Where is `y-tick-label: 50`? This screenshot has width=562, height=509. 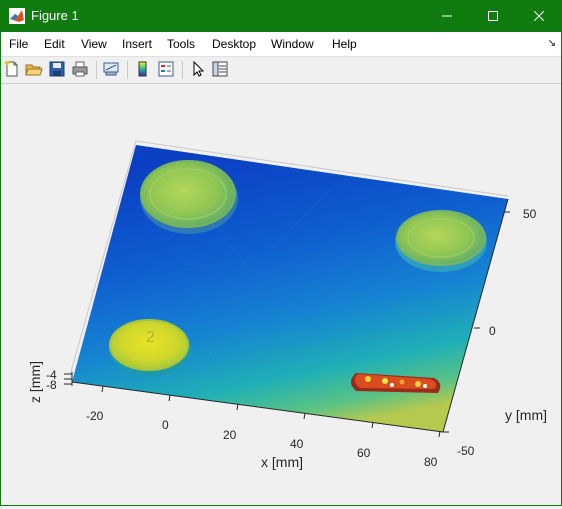
y-tick-label: 50 is located at coordinates (530, 214).